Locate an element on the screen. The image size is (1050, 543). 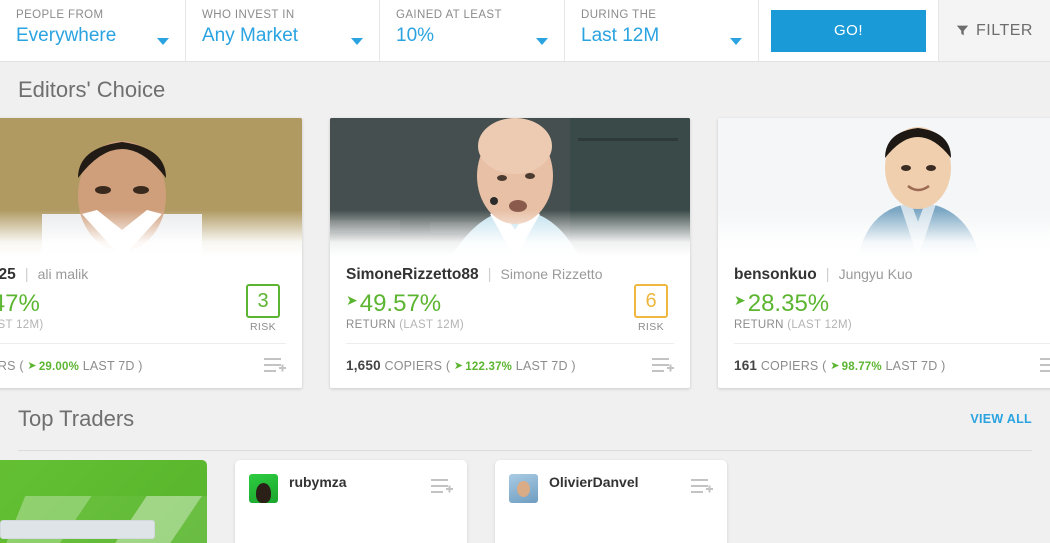
trader-card-footer: 161 COPIERS ( ➤ 98.77% LAST 7D ) is located at coordinates (892, 365).